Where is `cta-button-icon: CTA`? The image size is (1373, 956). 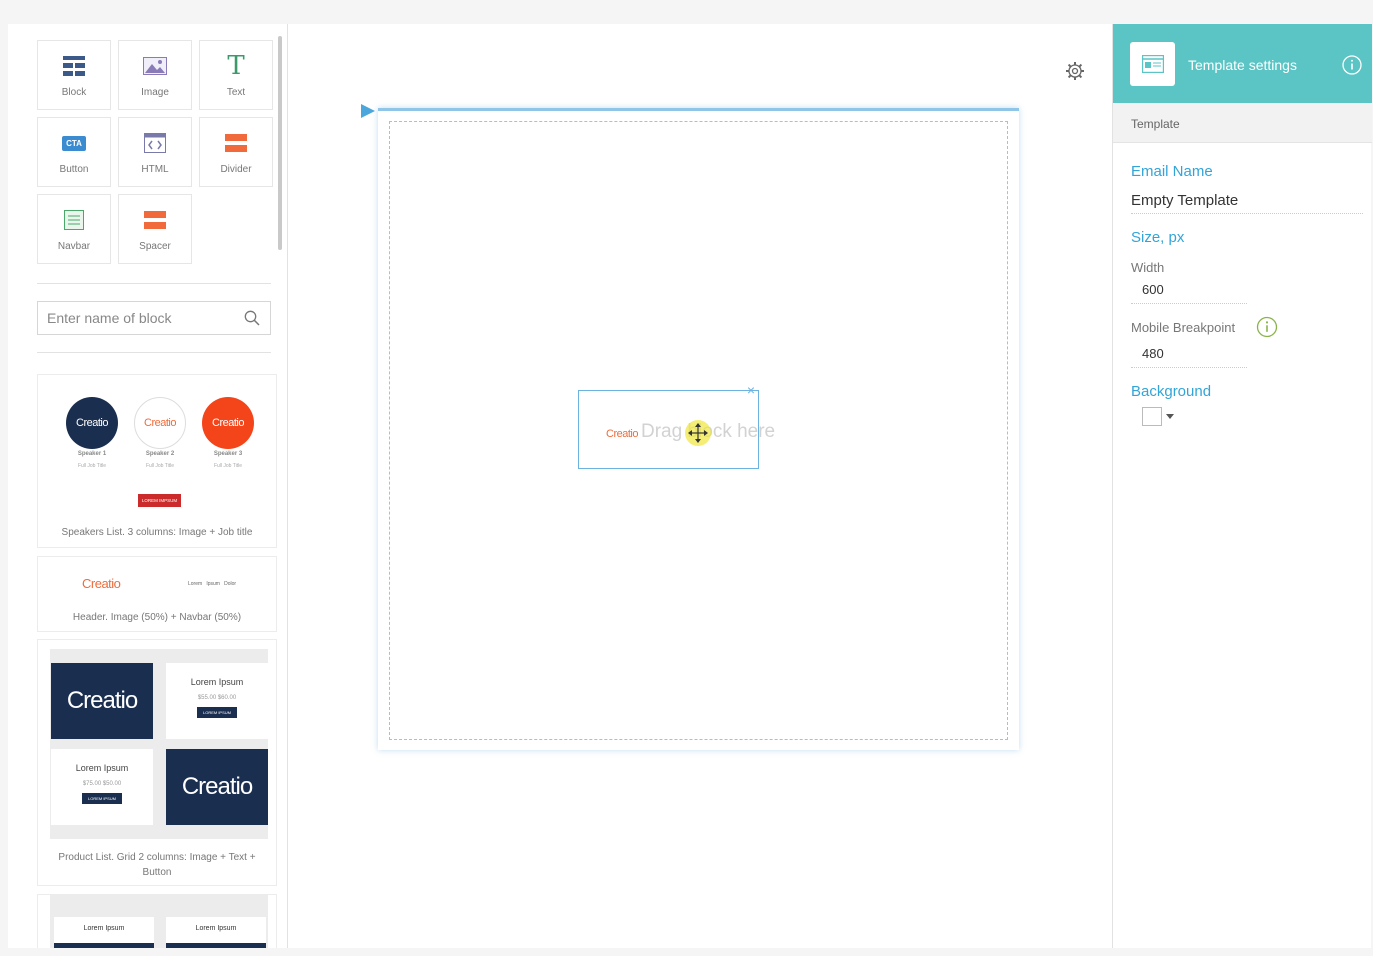
cta-button-icon: CTA is located at coordinates (74, 143).